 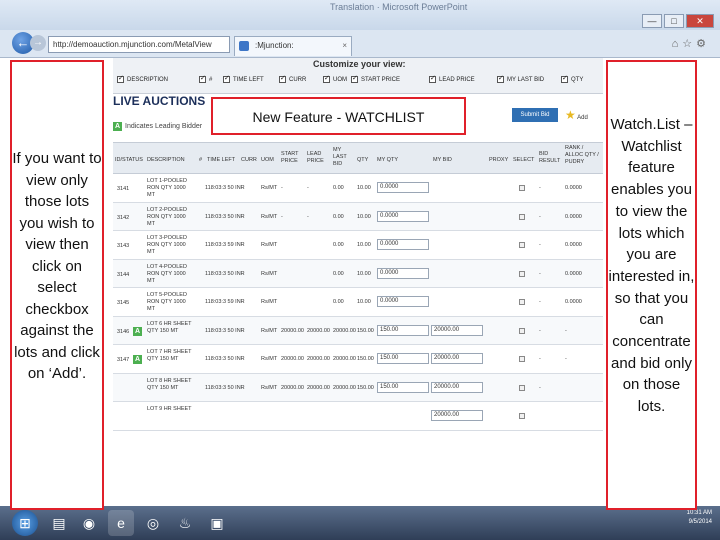 What do you see at coordinates (375, 78) in the screenshot?
I see `customize-option: START PRICE` at bounding box center [375, 78].